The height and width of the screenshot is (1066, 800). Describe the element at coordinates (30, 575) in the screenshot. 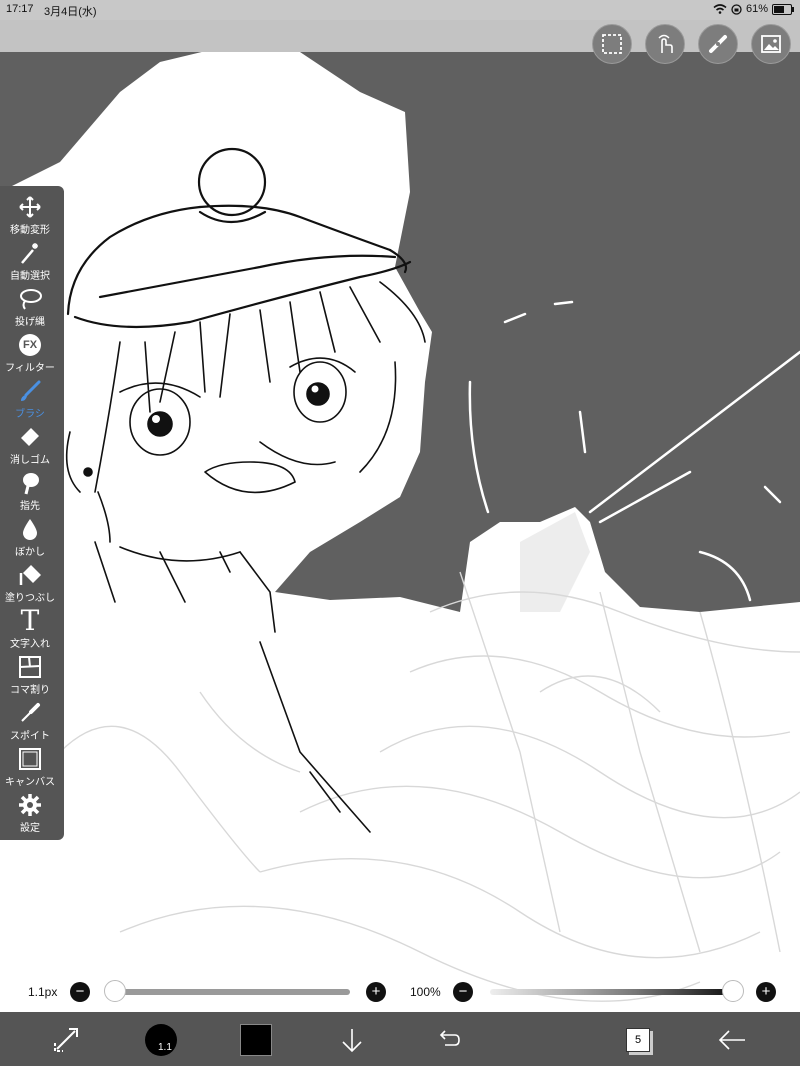

I see `fill-icon` at that location.